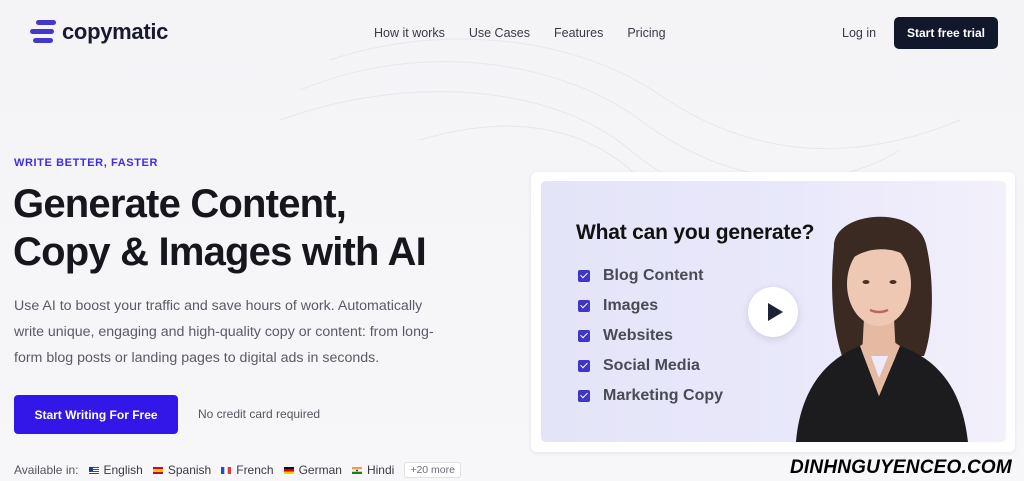  Describe the element at coordinates (220, 252) in the screenshot. I see `headline-line-2: Copy & Images with AI` at that location.